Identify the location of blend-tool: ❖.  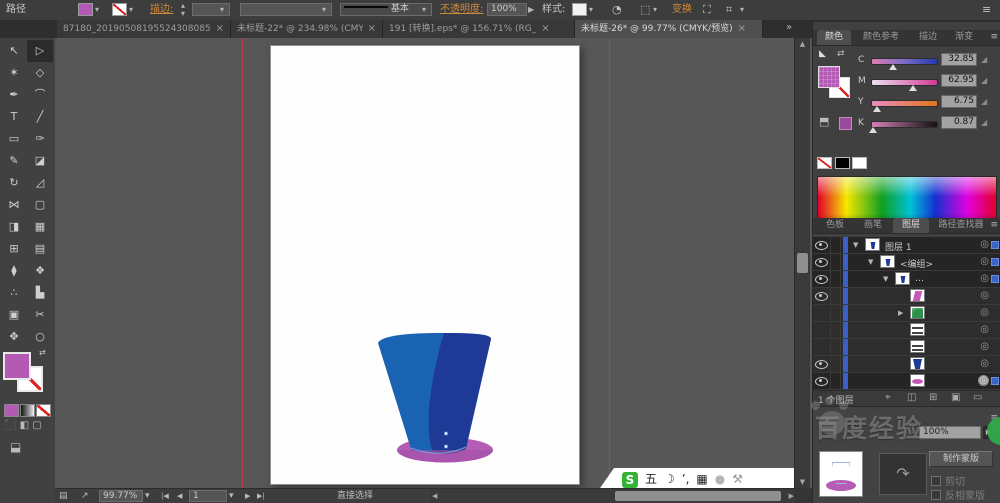
(40, 271).